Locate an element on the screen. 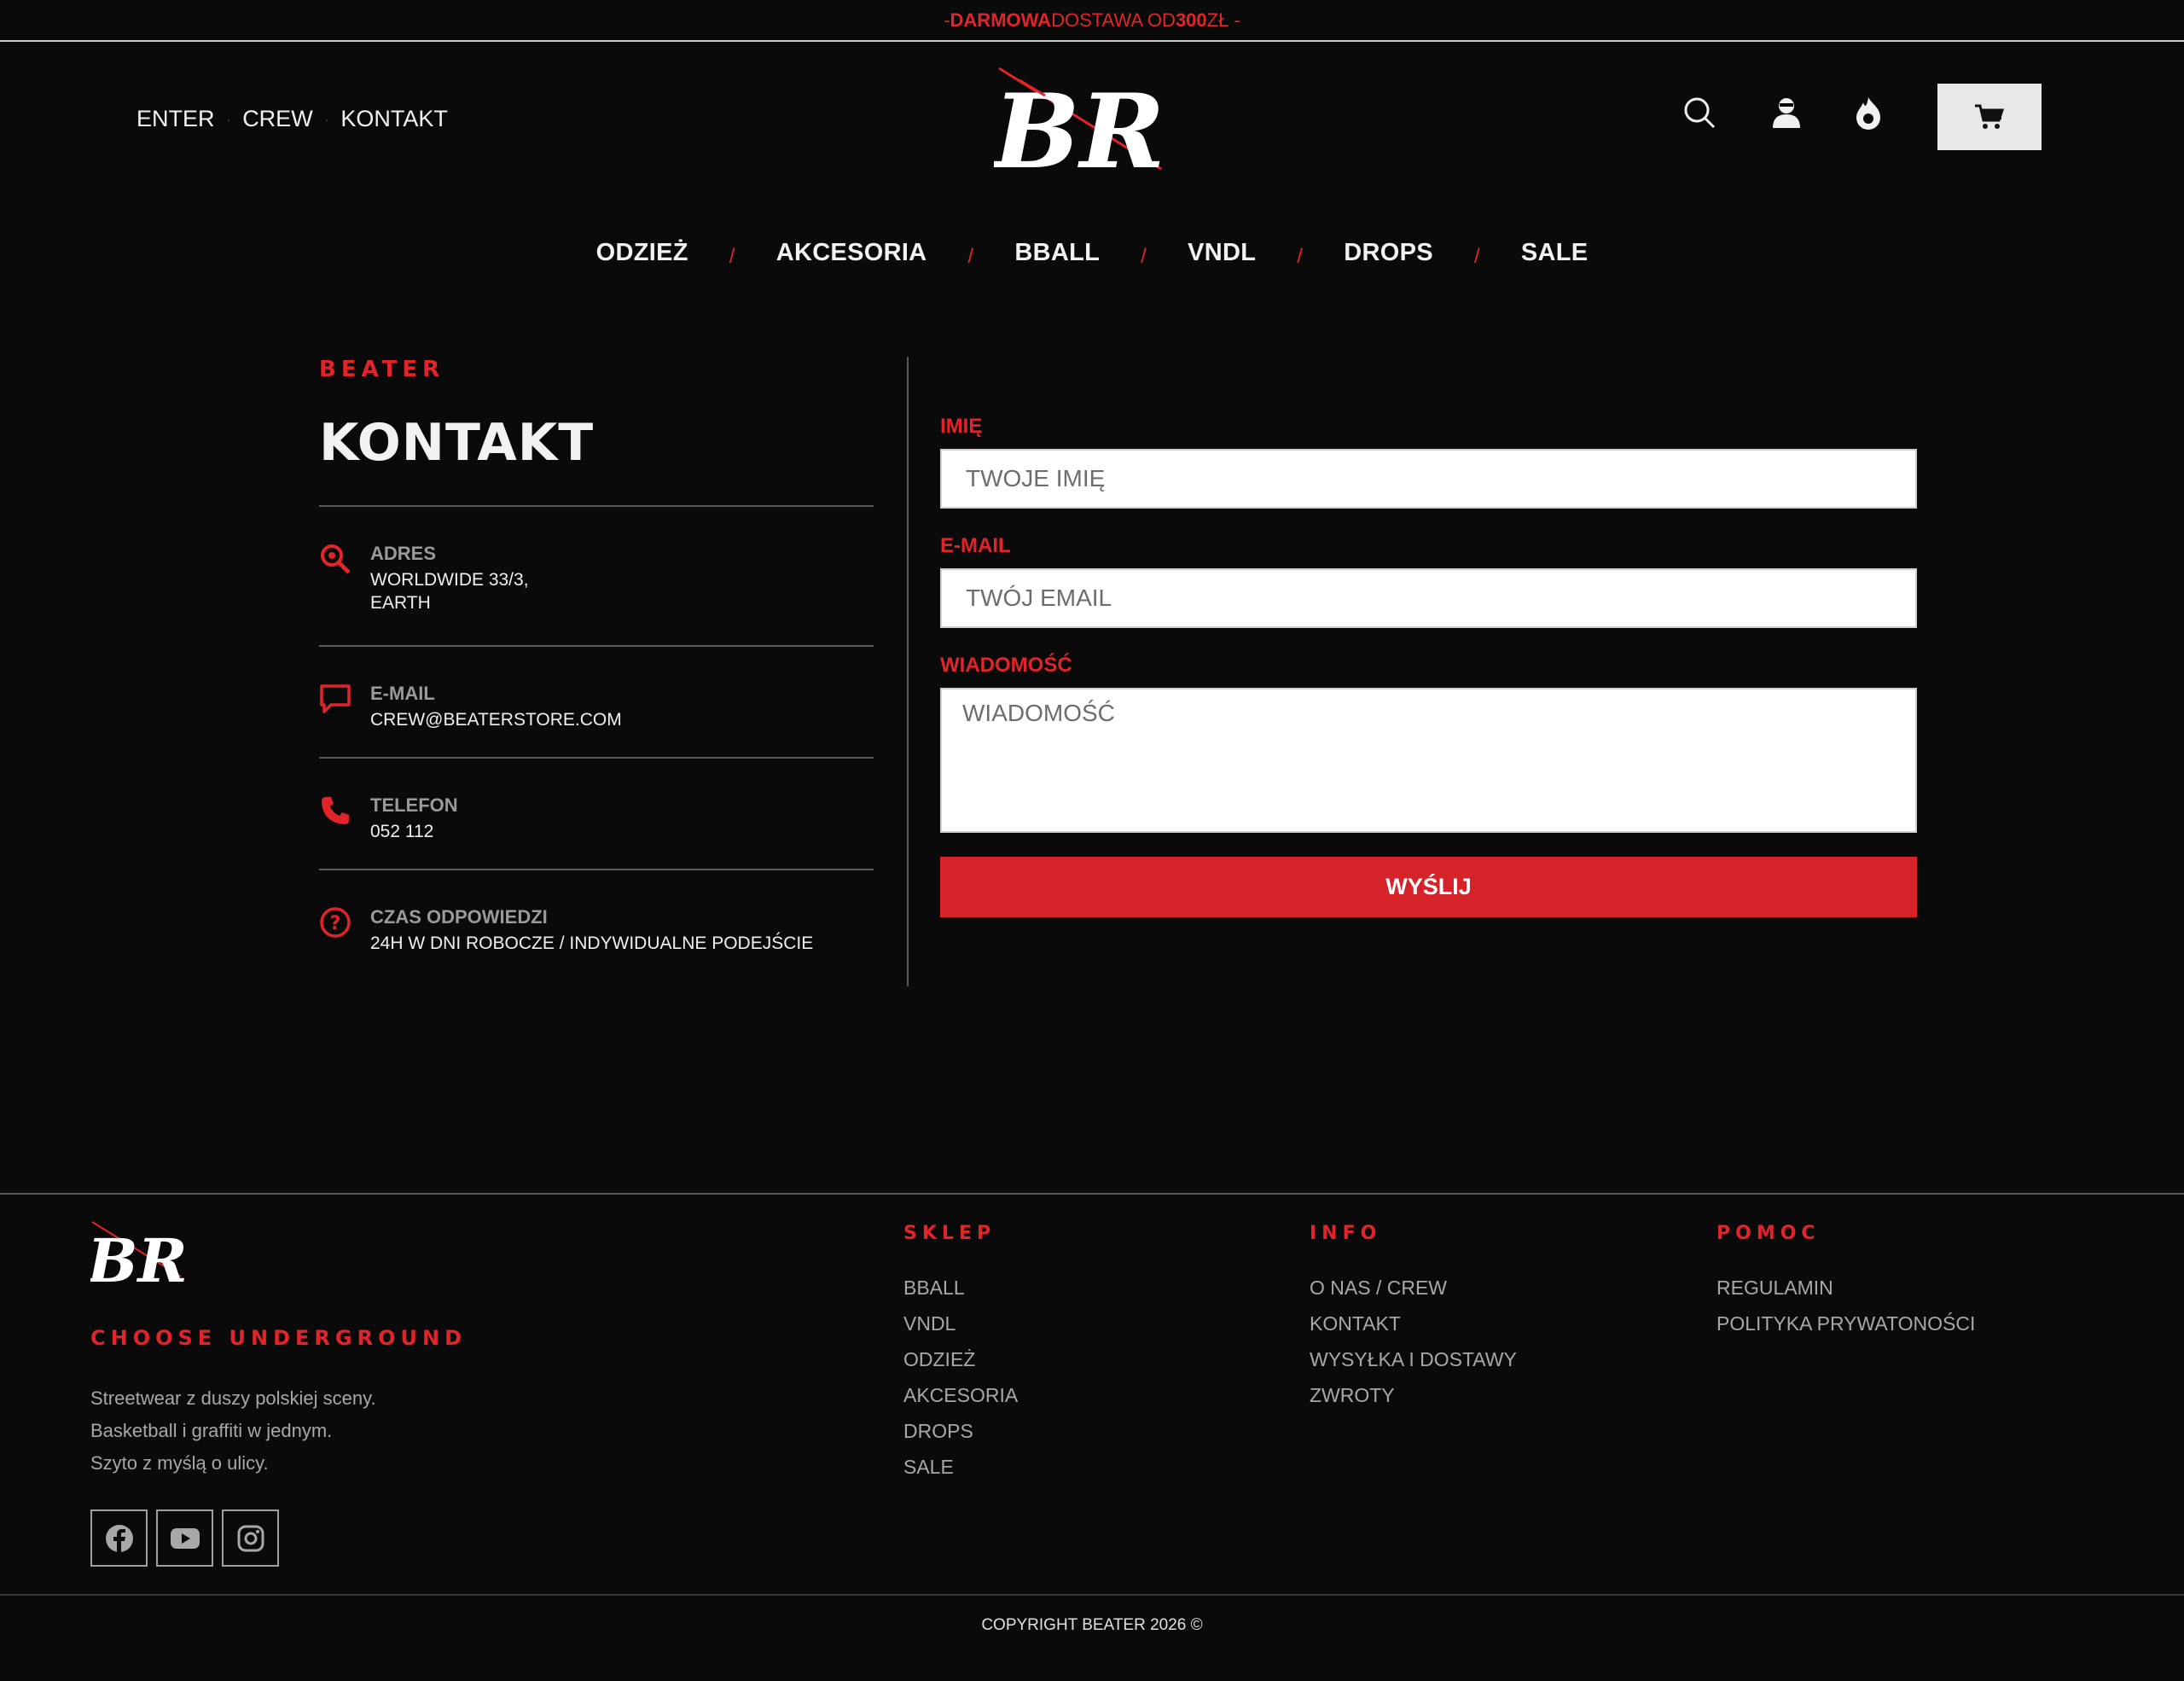  email-row: E-MAIL CREW@BEATERSTORE.COM is located at coordinates (596, 707).